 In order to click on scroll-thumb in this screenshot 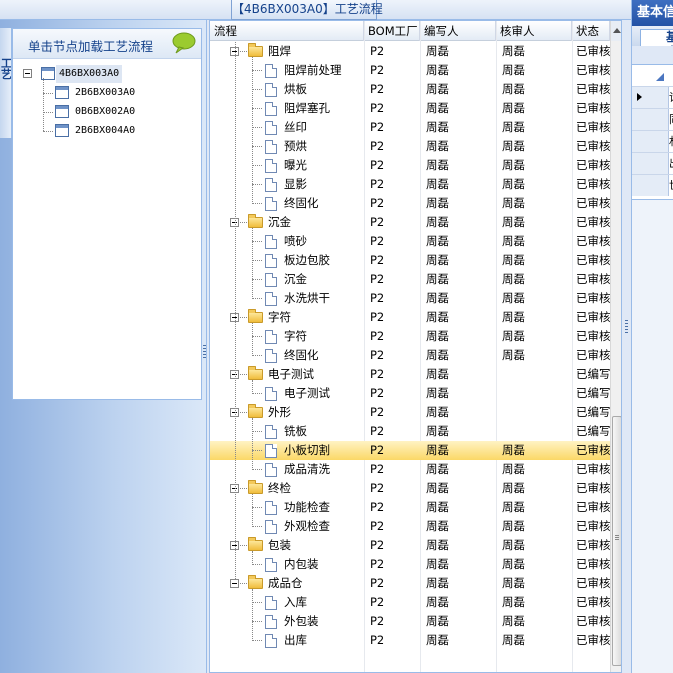, I will do `click(616, 541)`.